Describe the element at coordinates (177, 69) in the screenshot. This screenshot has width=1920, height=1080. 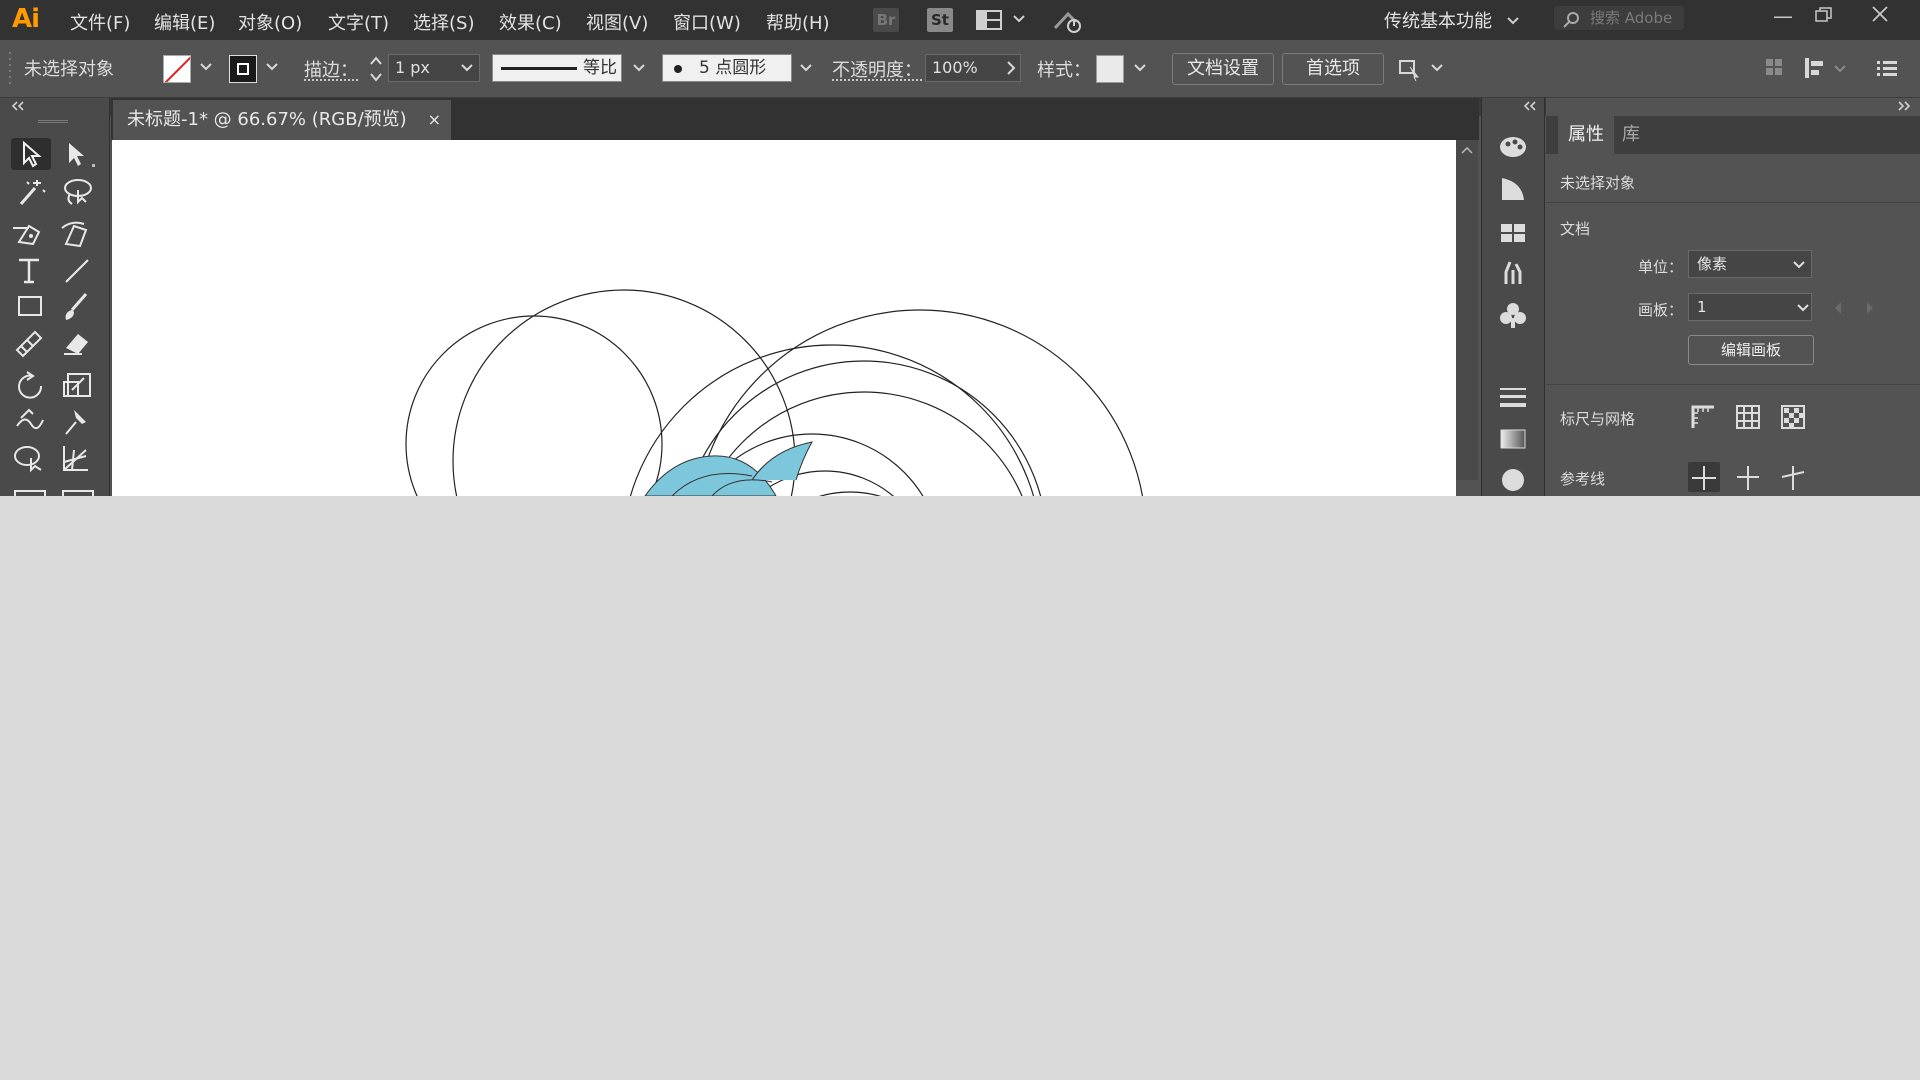
I see `fill-swatch` at that location.